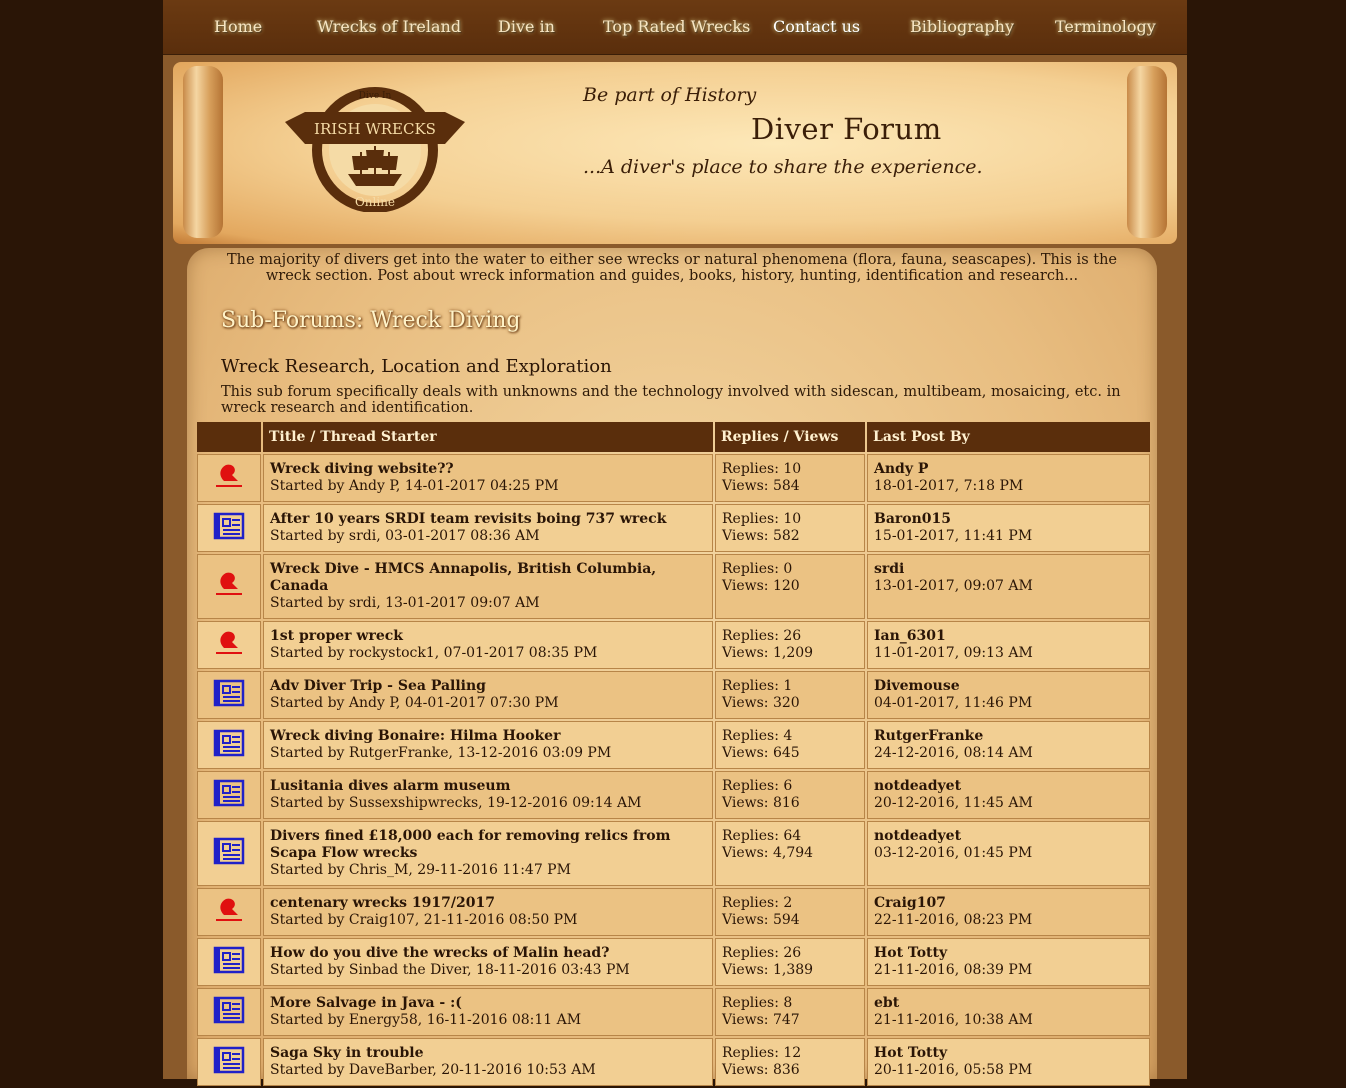  What do you see at coordinates (761, 703) in the screenshot?
I see `views-count: Views: 320` at bounding box center [761, 703].